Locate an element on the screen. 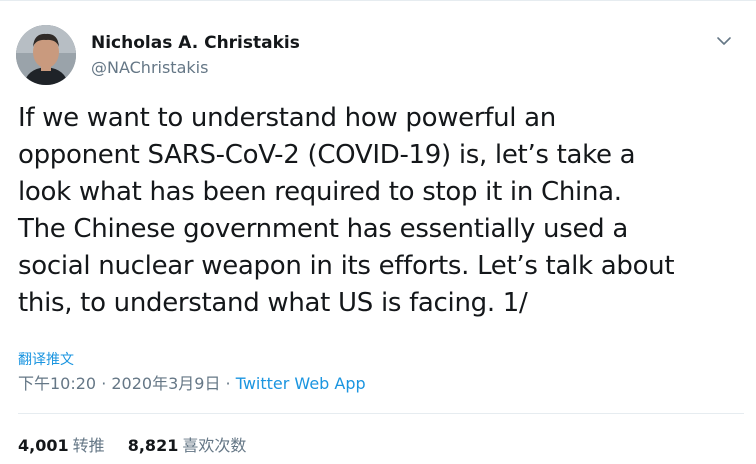 Image resolution: width=756 pixels, height=464 pixels. tweet-stats: 4,001 转推 8,821 喜欢次数 is located at coordinates (141, 444).